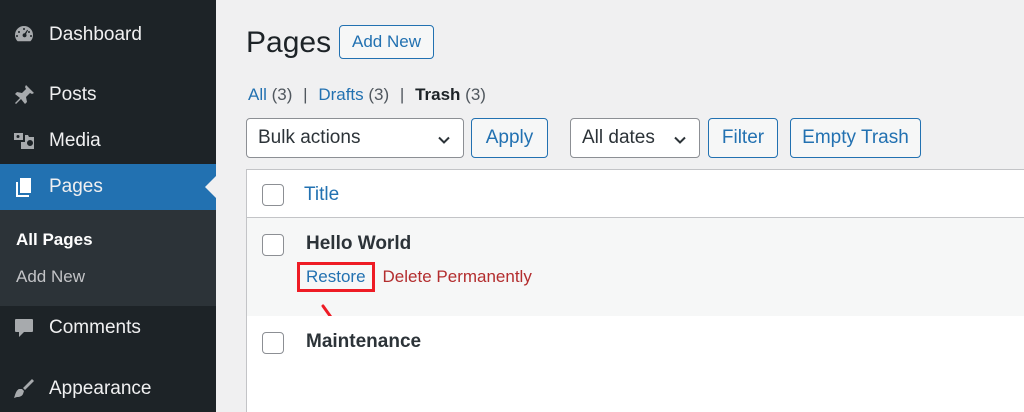 The image size is (1024, 412). What do you see at coordinates (50, 277) in the screenshot?
I see `submenu-item-add-new: Add New` at bounding box center [50, 277].